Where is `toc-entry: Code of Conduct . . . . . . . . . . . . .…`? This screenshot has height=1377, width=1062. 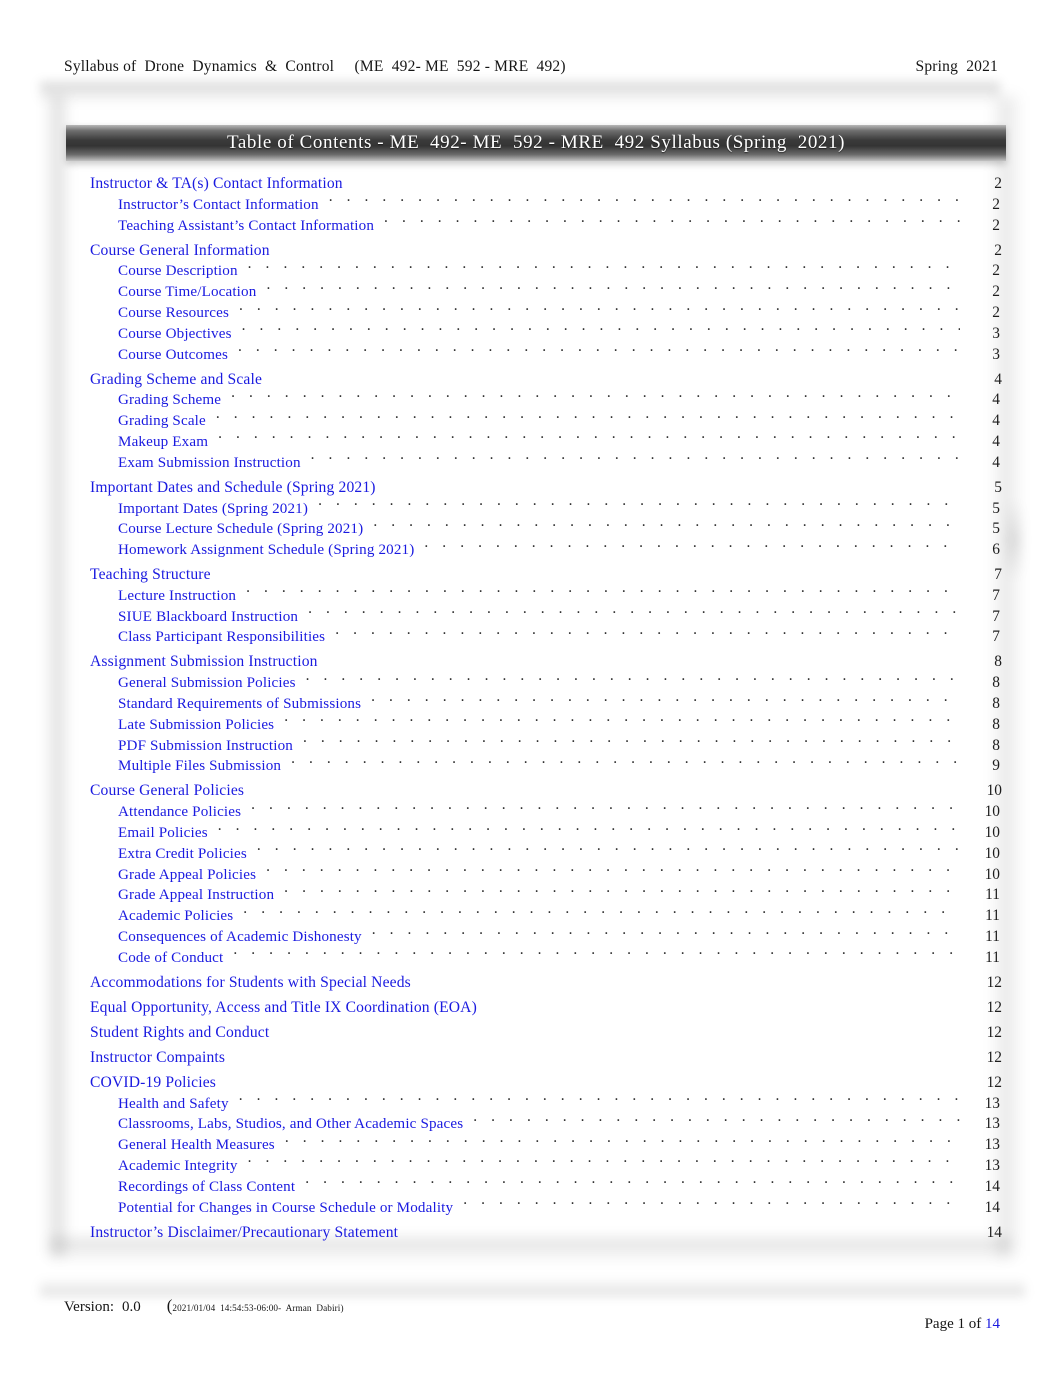
toc-entry: Code of Conduct . . . . . . . . . . . . .… is located at coordinates (531, 956).